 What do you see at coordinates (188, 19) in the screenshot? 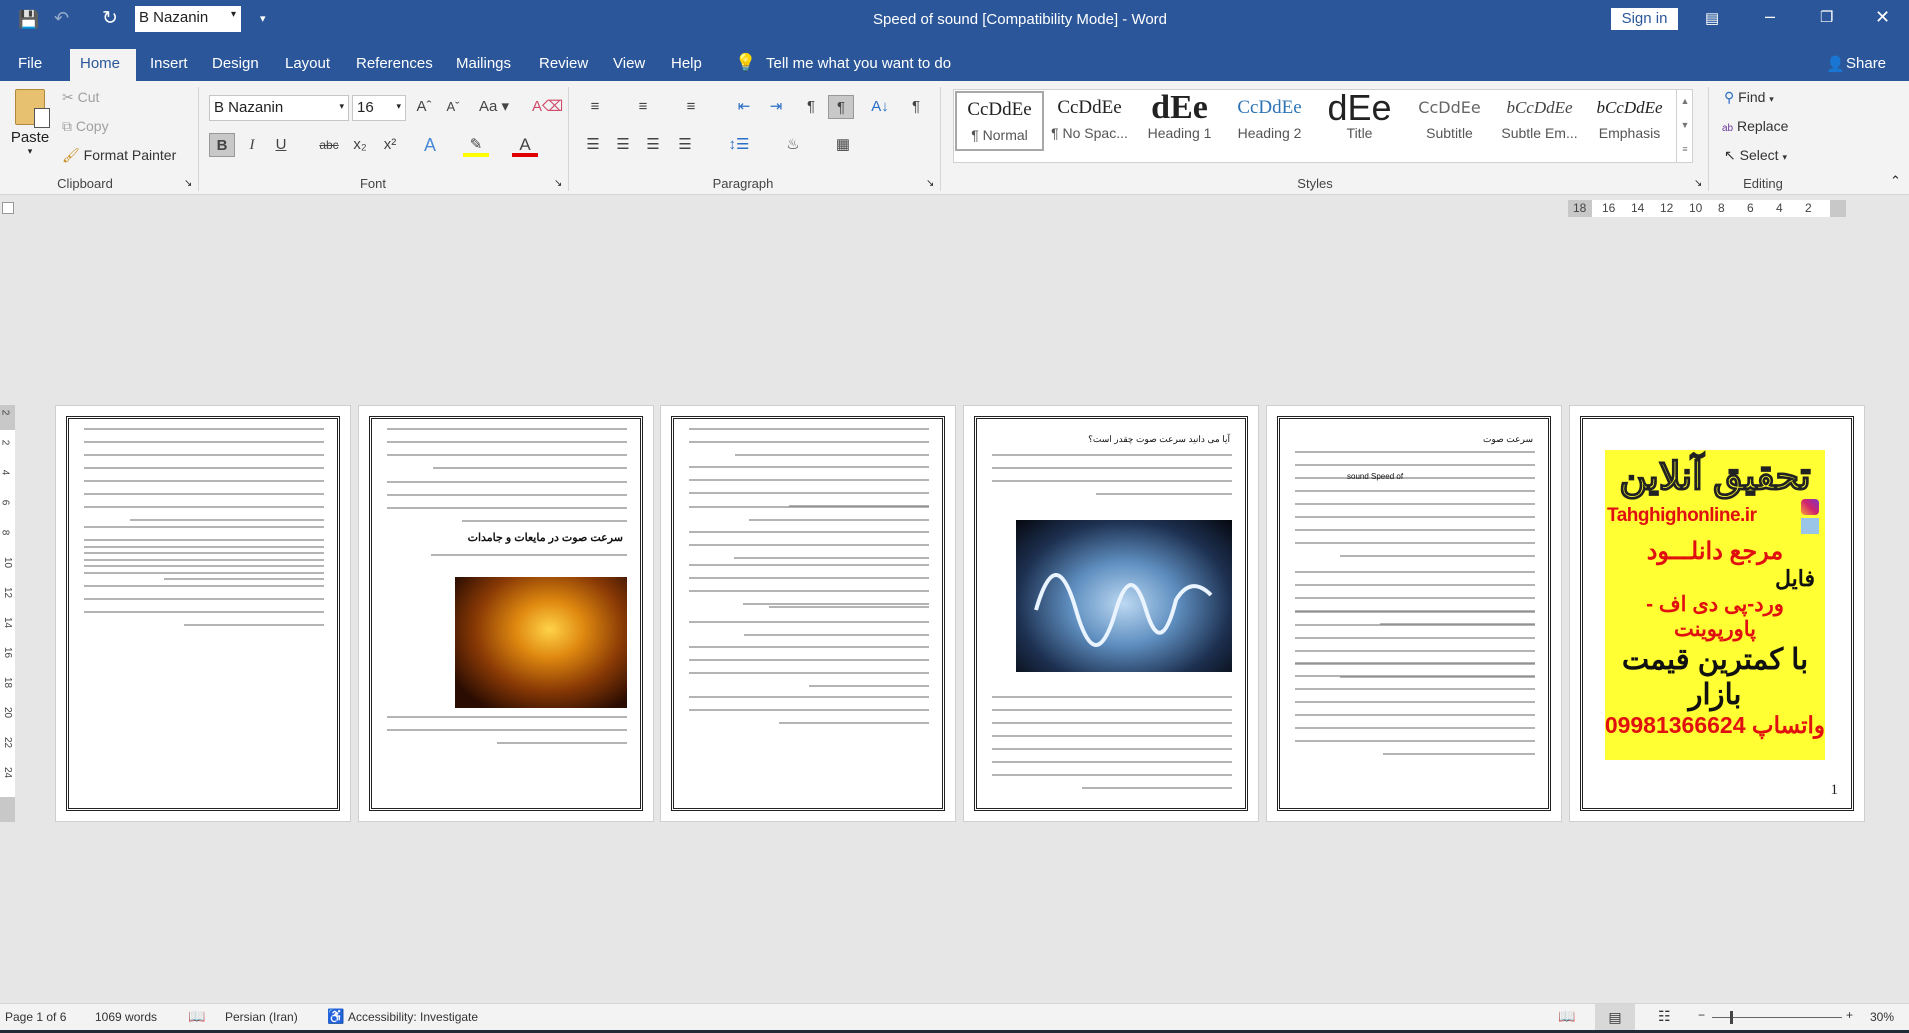
I see `qat-font-select: B Nazanin ▾` at bounding box center [188, 19].